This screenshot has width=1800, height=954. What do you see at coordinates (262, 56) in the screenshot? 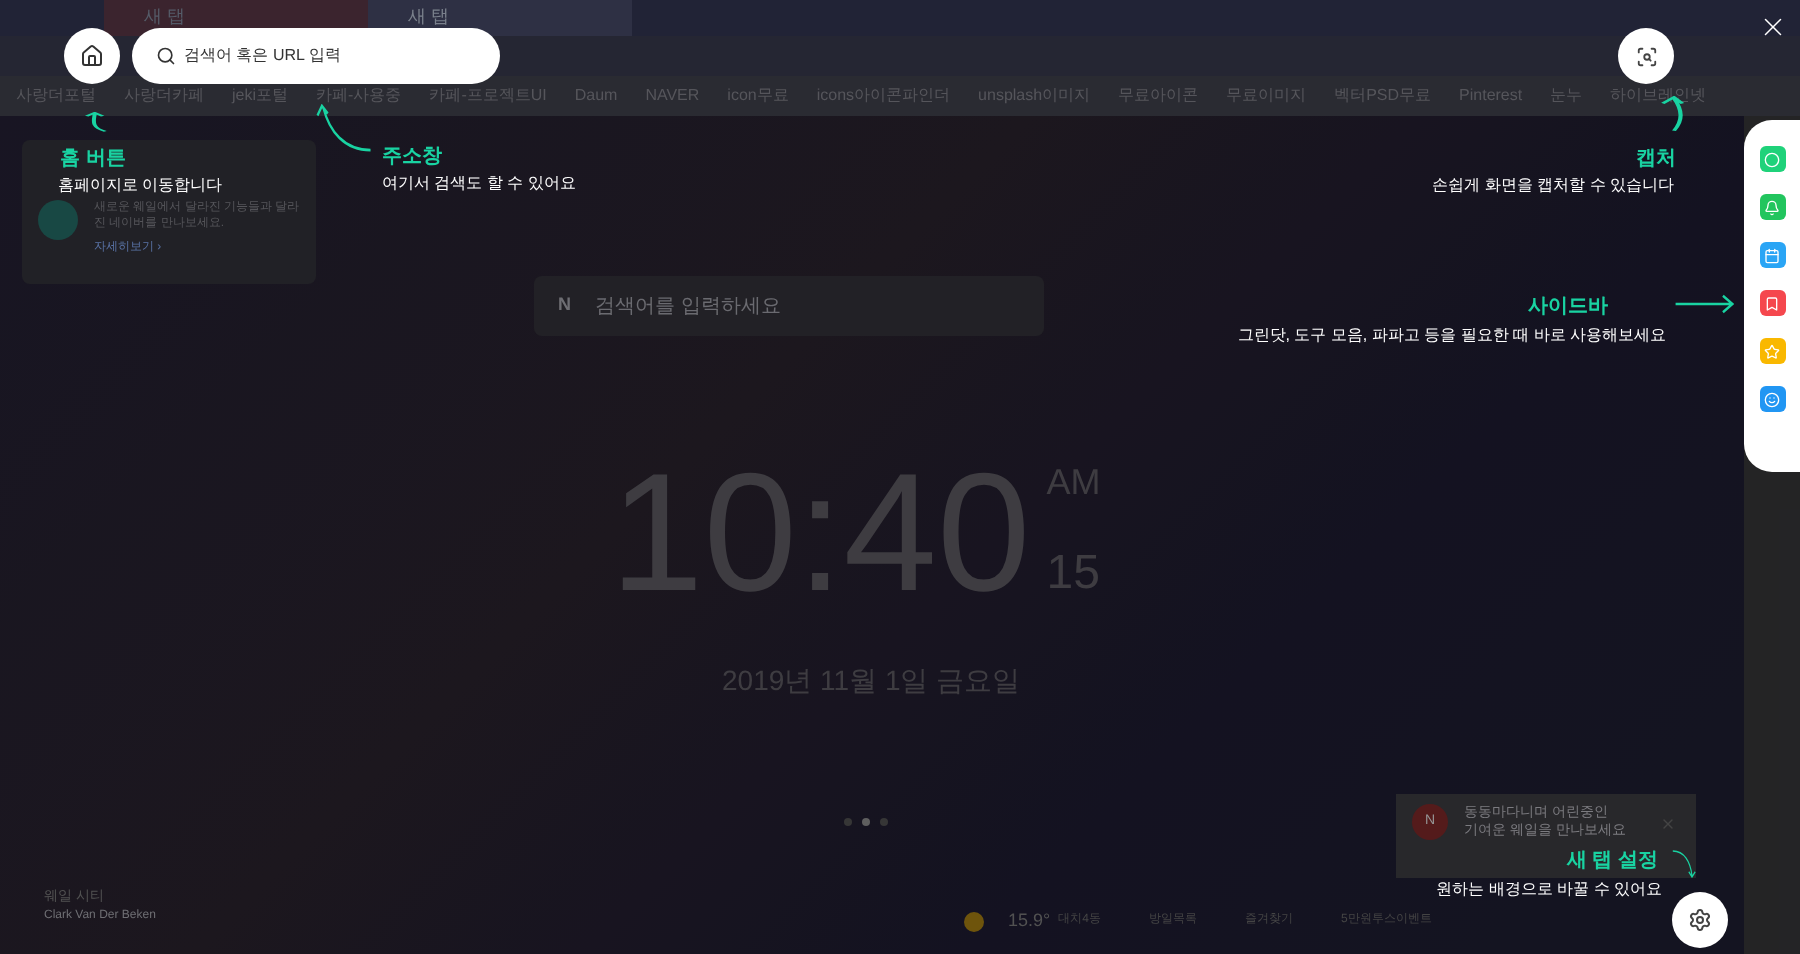
I see `address-placeholder: 검색어 혹은 URL 입력` at bounding box center [262, 56].